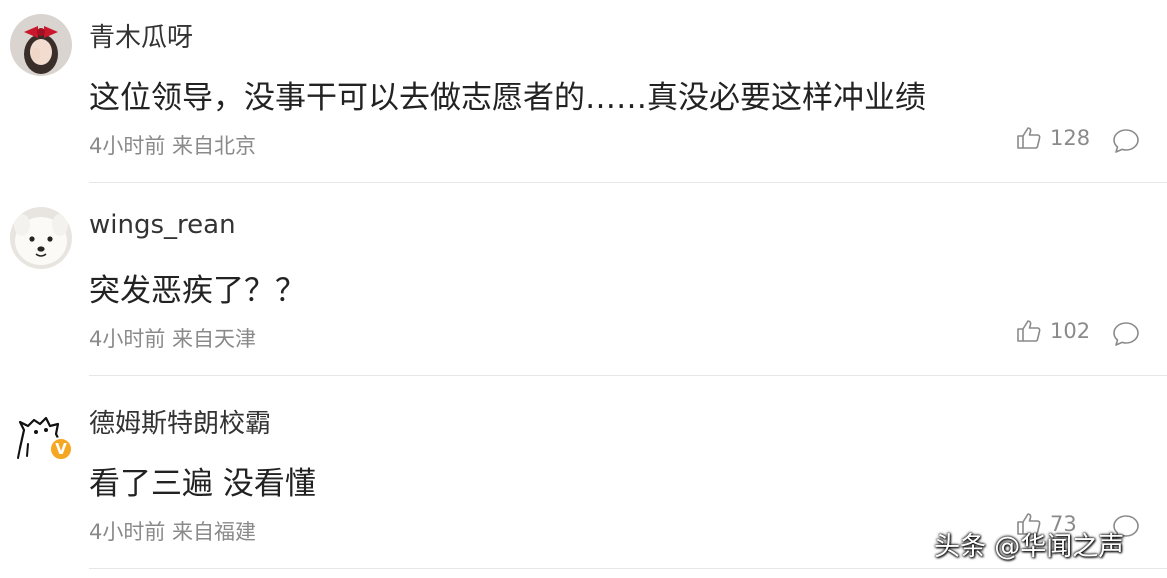 This screenshot has height=578, width=1167. I want to click on like-button: 128, so click(1053, 138).